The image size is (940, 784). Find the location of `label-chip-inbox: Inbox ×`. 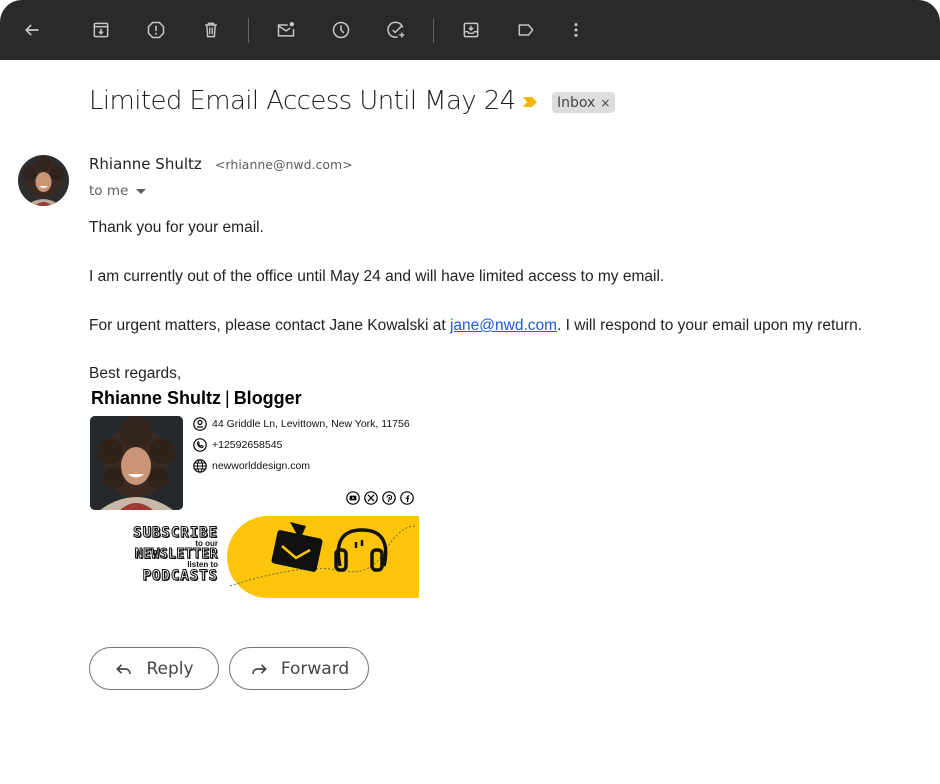

label-chip-inbox: Inbox × is located at coordinates (584, 102).